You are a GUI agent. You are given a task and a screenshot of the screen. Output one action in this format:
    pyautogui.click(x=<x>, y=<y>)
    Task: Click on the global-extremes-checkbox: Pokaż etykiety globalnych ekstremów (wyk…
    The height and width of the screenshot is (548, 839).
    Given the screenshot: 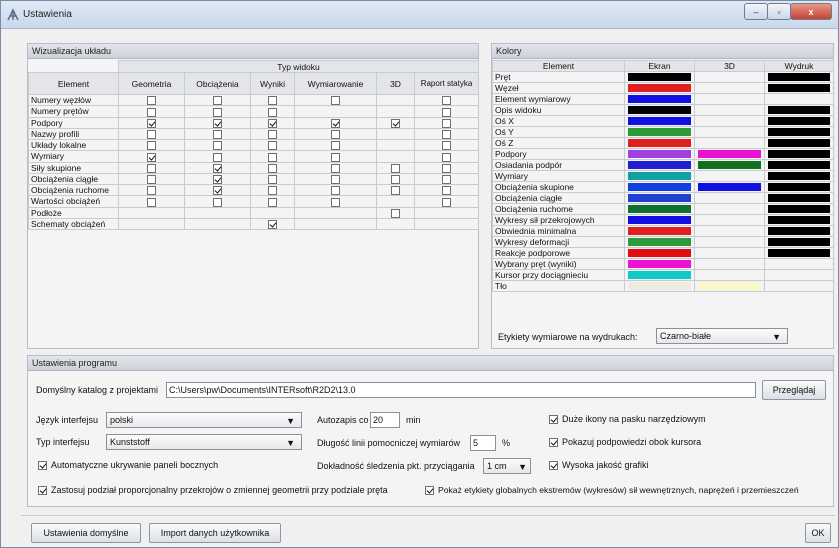 What is the action you would take?
    pyautogui.click(x=612, y=490)
    